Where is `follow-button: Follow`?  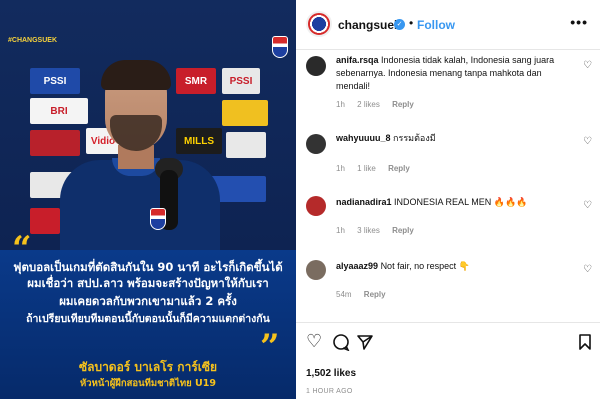 follow-button: Follow is located at coordinates (436, 25).